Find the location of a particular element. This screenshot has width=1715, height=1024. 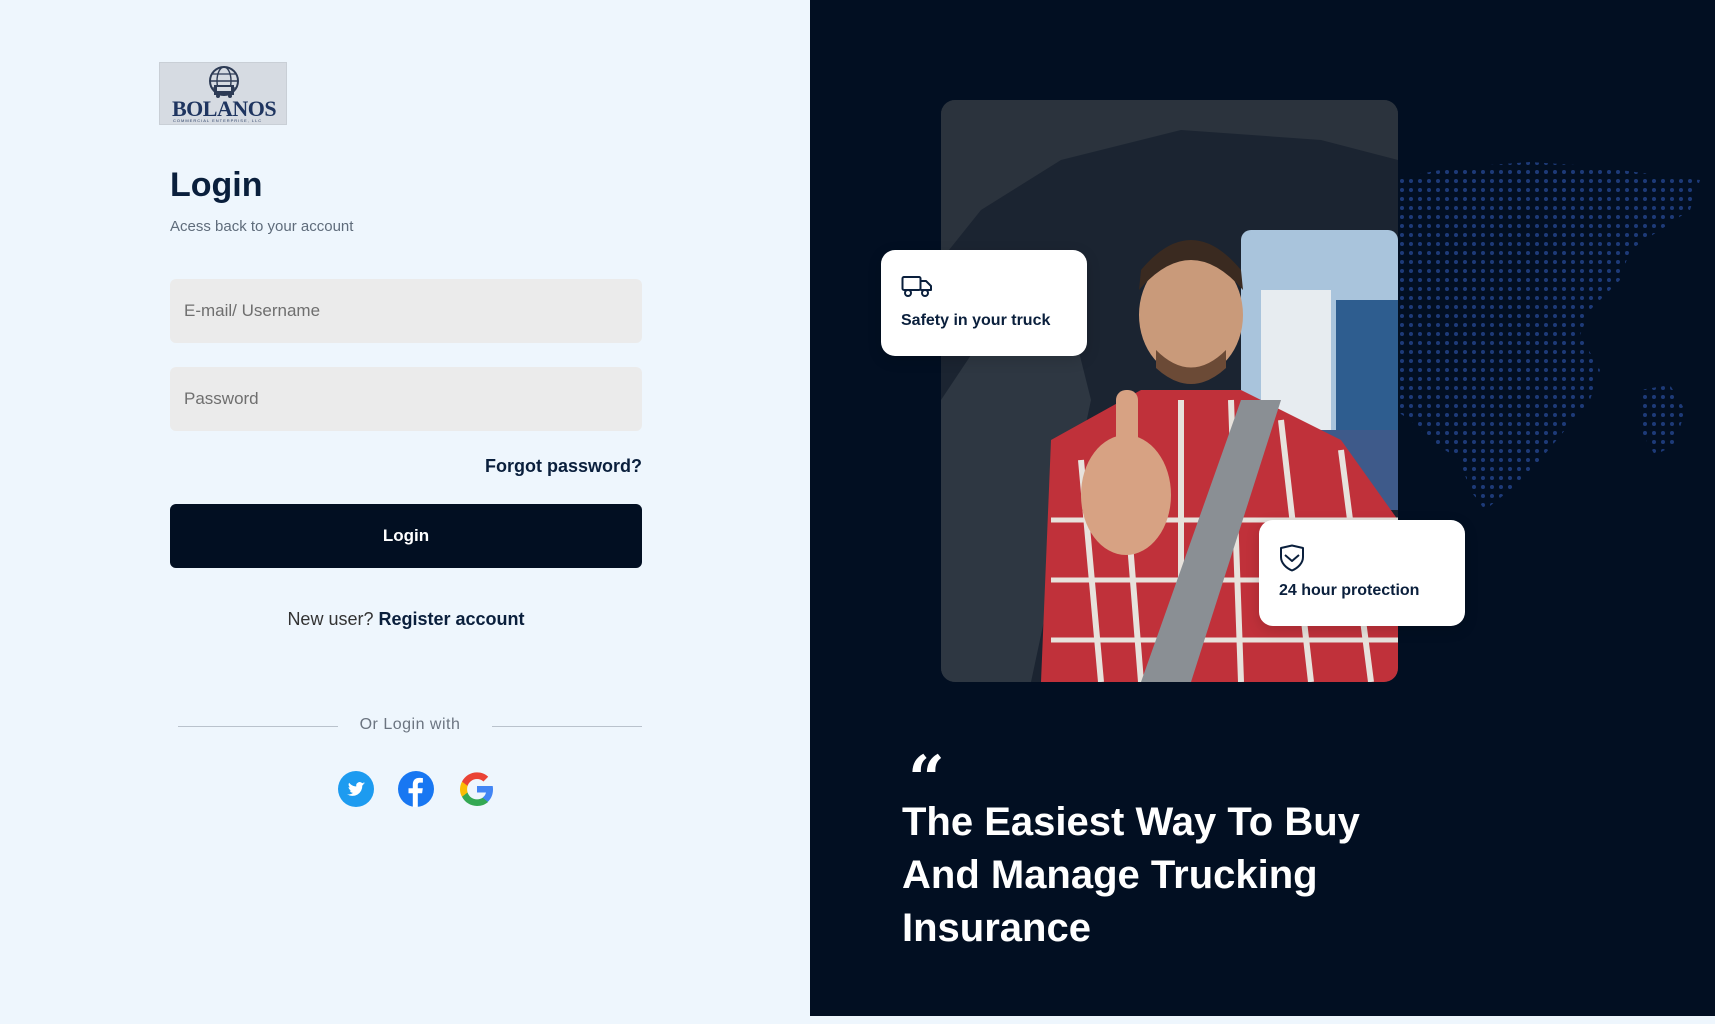

twitter-icon is located at coordinates (356, 789).